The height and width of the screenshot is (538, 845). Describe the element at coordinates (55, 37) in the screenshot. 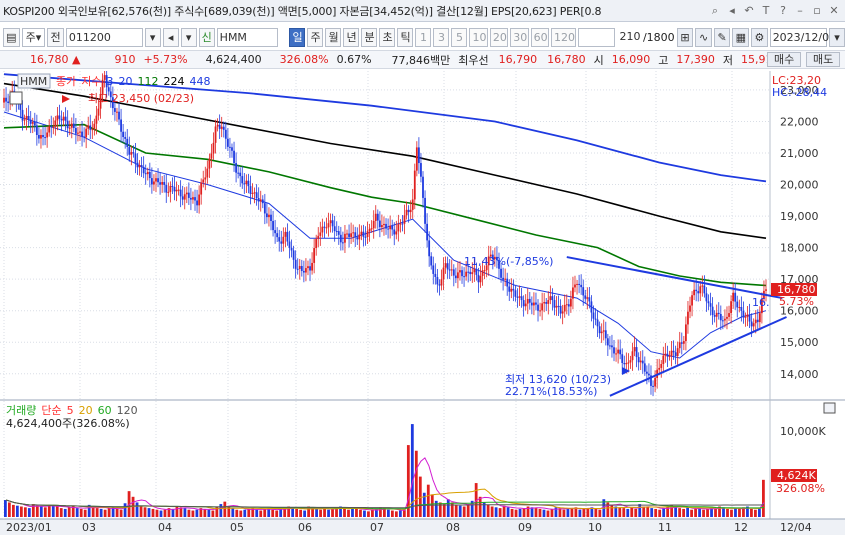

I see `market-label: 전` at that location.